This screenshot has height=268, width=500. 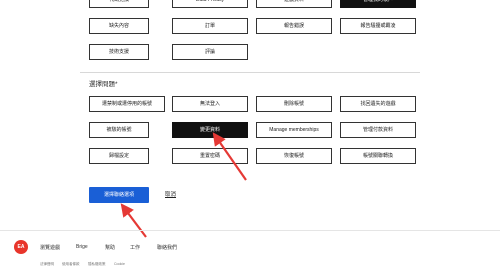 What do you see at coordinates (103, 84) in the screenshot?
I see `issue-section-title: 選擇問題*` at bounding box center [103, 84].